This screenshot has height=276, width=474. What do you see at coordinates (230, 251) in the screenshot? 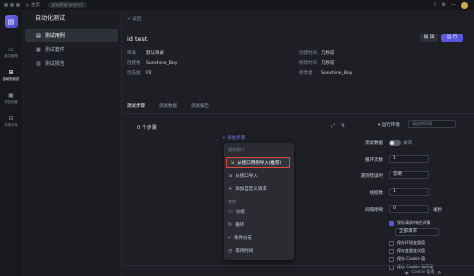
I see `clock-icon: ◷` at bounding box center [230, 251].